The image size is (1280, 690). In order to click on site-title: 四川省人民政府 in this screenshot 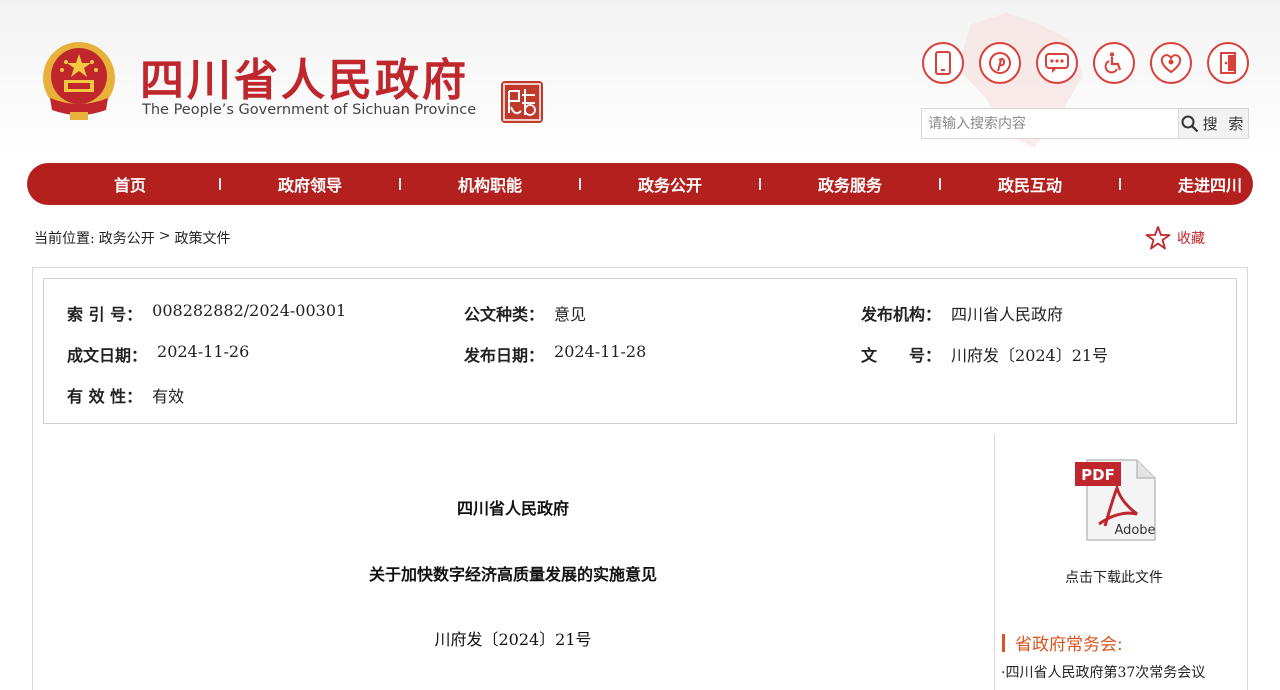, I will do `click(304, 80)`.